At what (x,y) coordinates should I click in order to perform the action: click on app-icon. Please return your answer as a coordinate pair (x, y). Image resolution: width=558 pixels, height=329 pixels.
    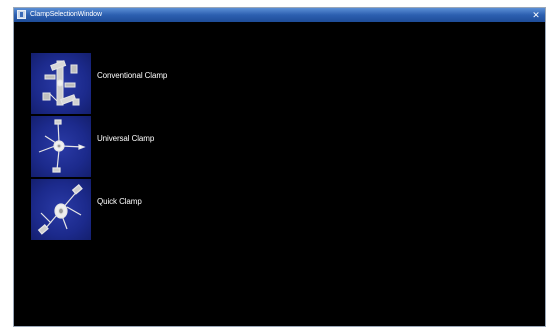
    Looking at the image, I should click on (21, 14).